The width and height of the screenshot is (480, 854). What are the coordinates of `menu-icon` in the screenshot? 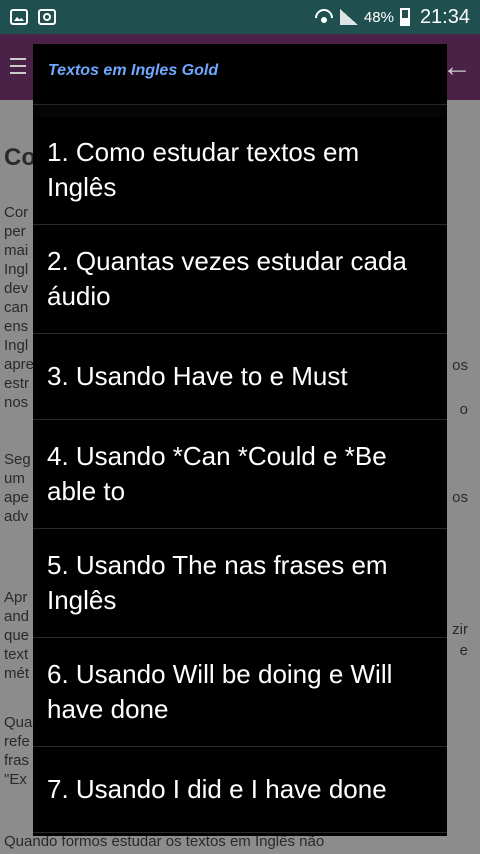 It's located at (18, 66).